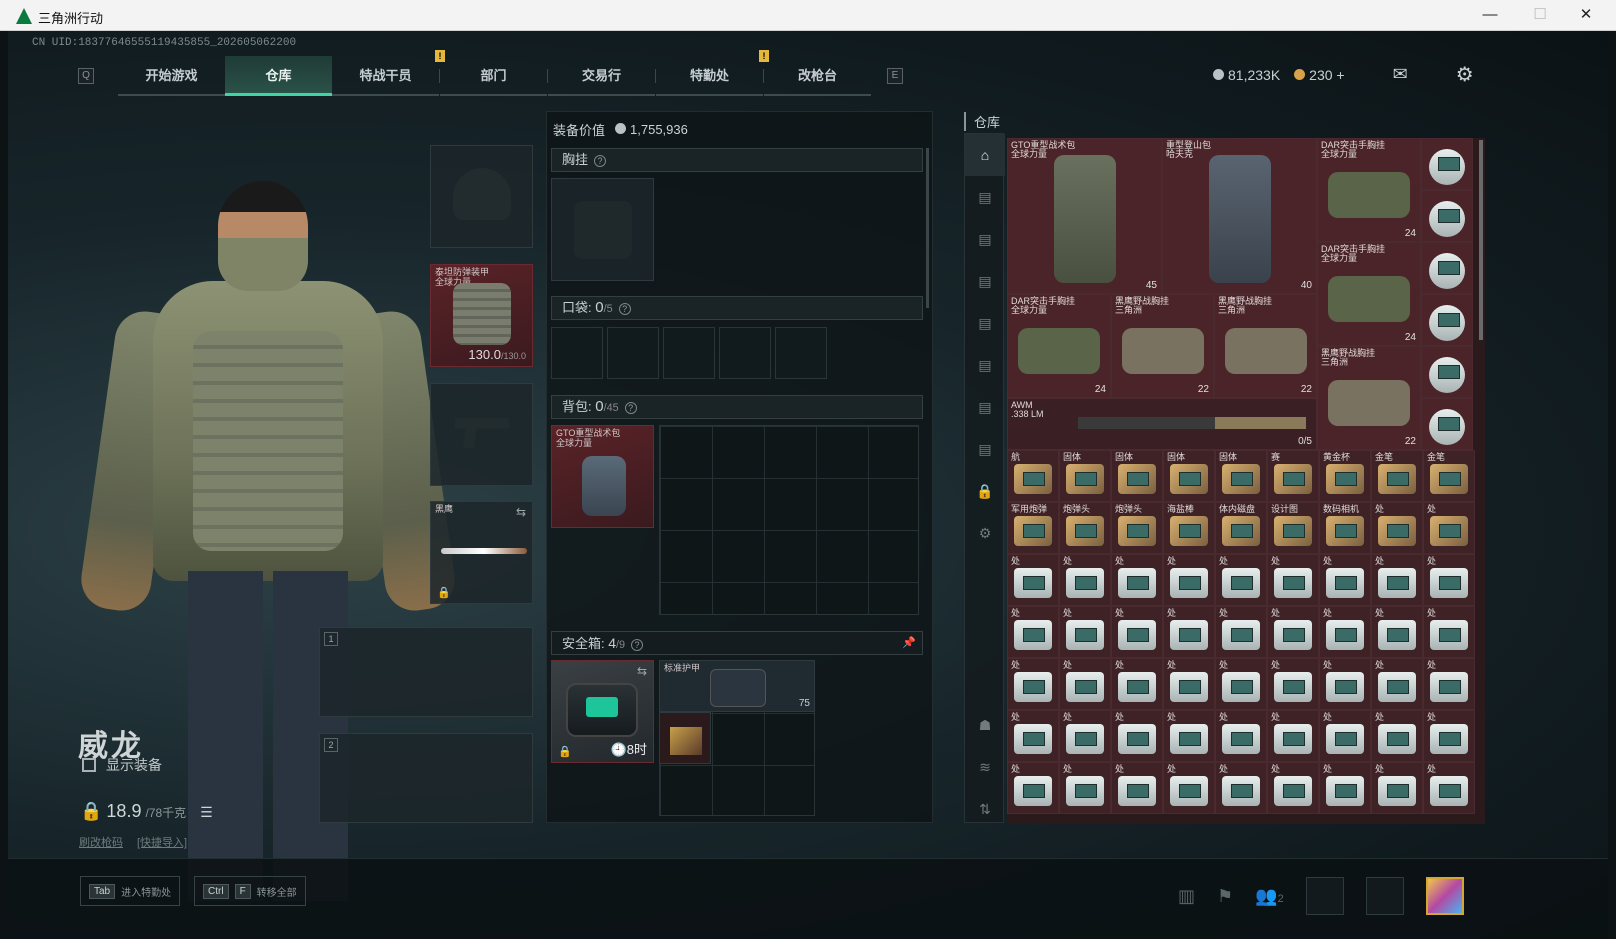 This screenshot has width=1616, height=939. What do you see at coordinates (601, 76) in the screenshot?
I see `tab-trading: 交易行` at bounding box center [601, 76].